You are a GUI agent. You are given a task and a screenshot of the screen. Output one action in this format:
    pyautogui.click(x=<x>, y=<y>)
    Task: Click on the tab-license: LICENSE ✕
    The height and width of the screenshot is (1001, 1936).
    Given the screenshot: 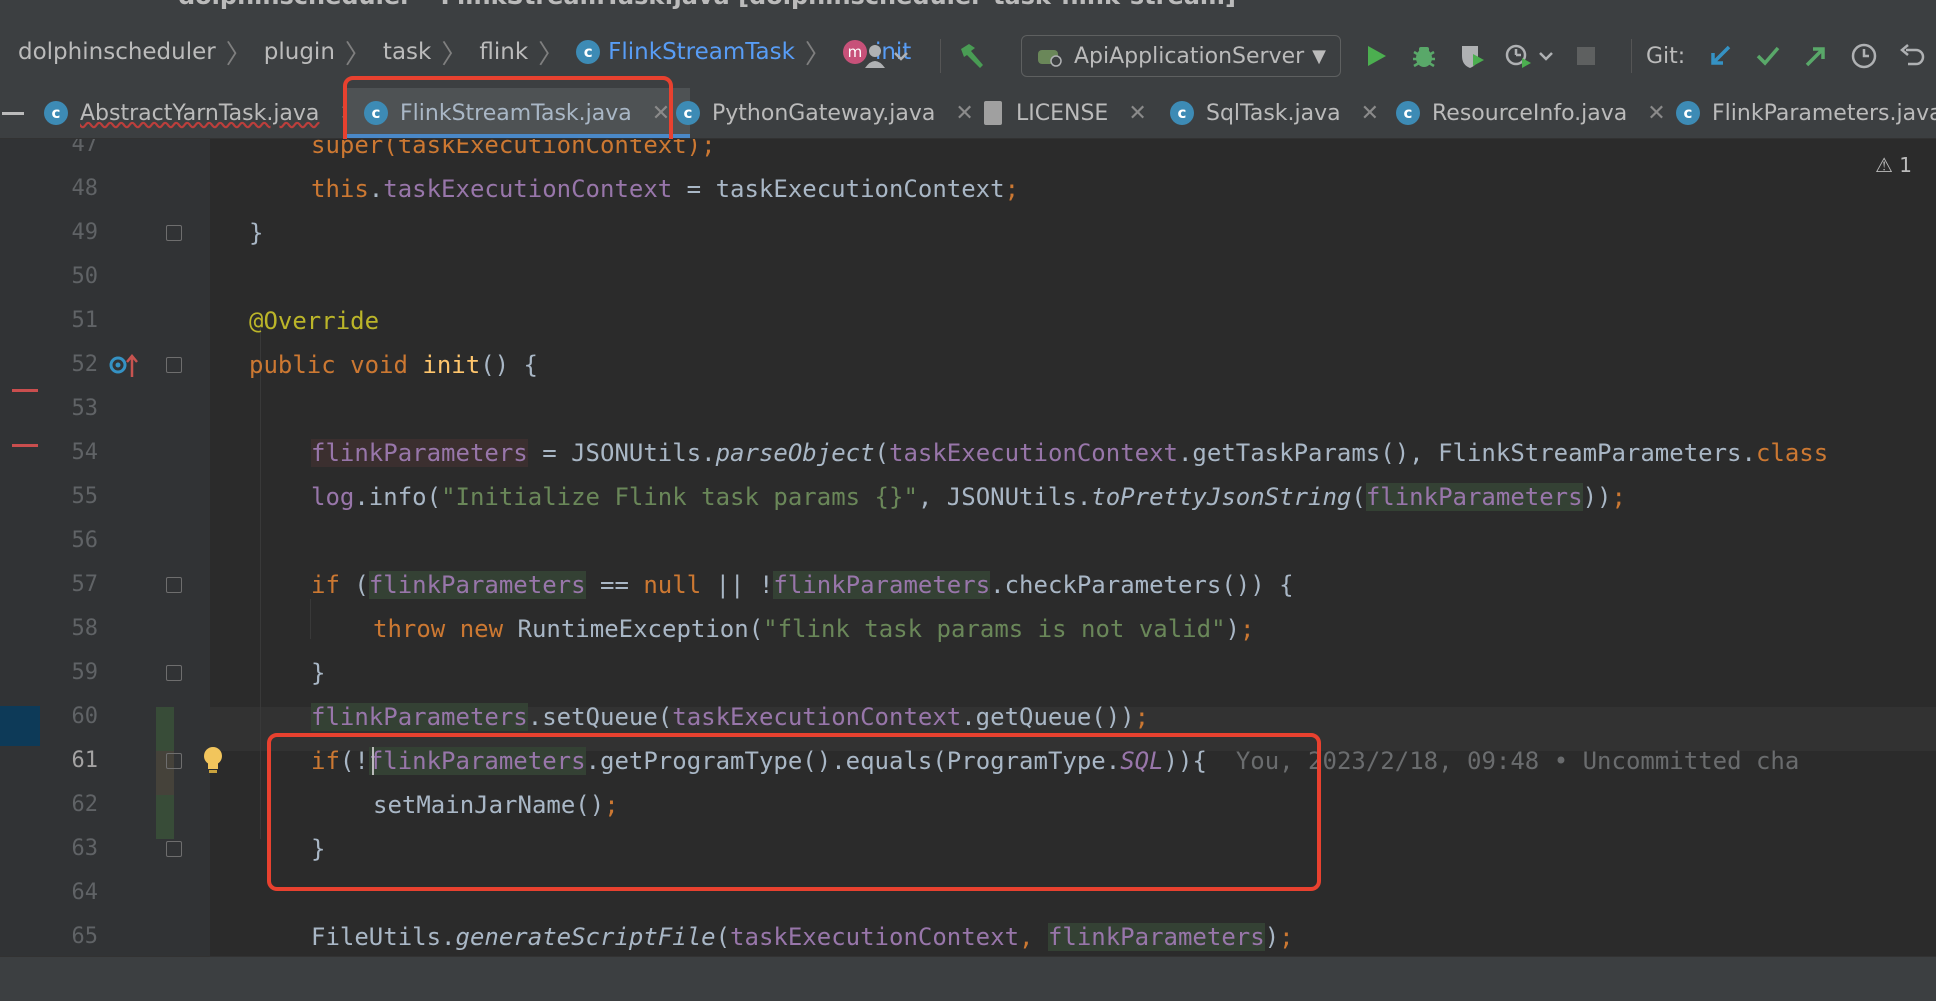 What is the action you would take?
    pyautogui.click(x=1065, y=113)
    